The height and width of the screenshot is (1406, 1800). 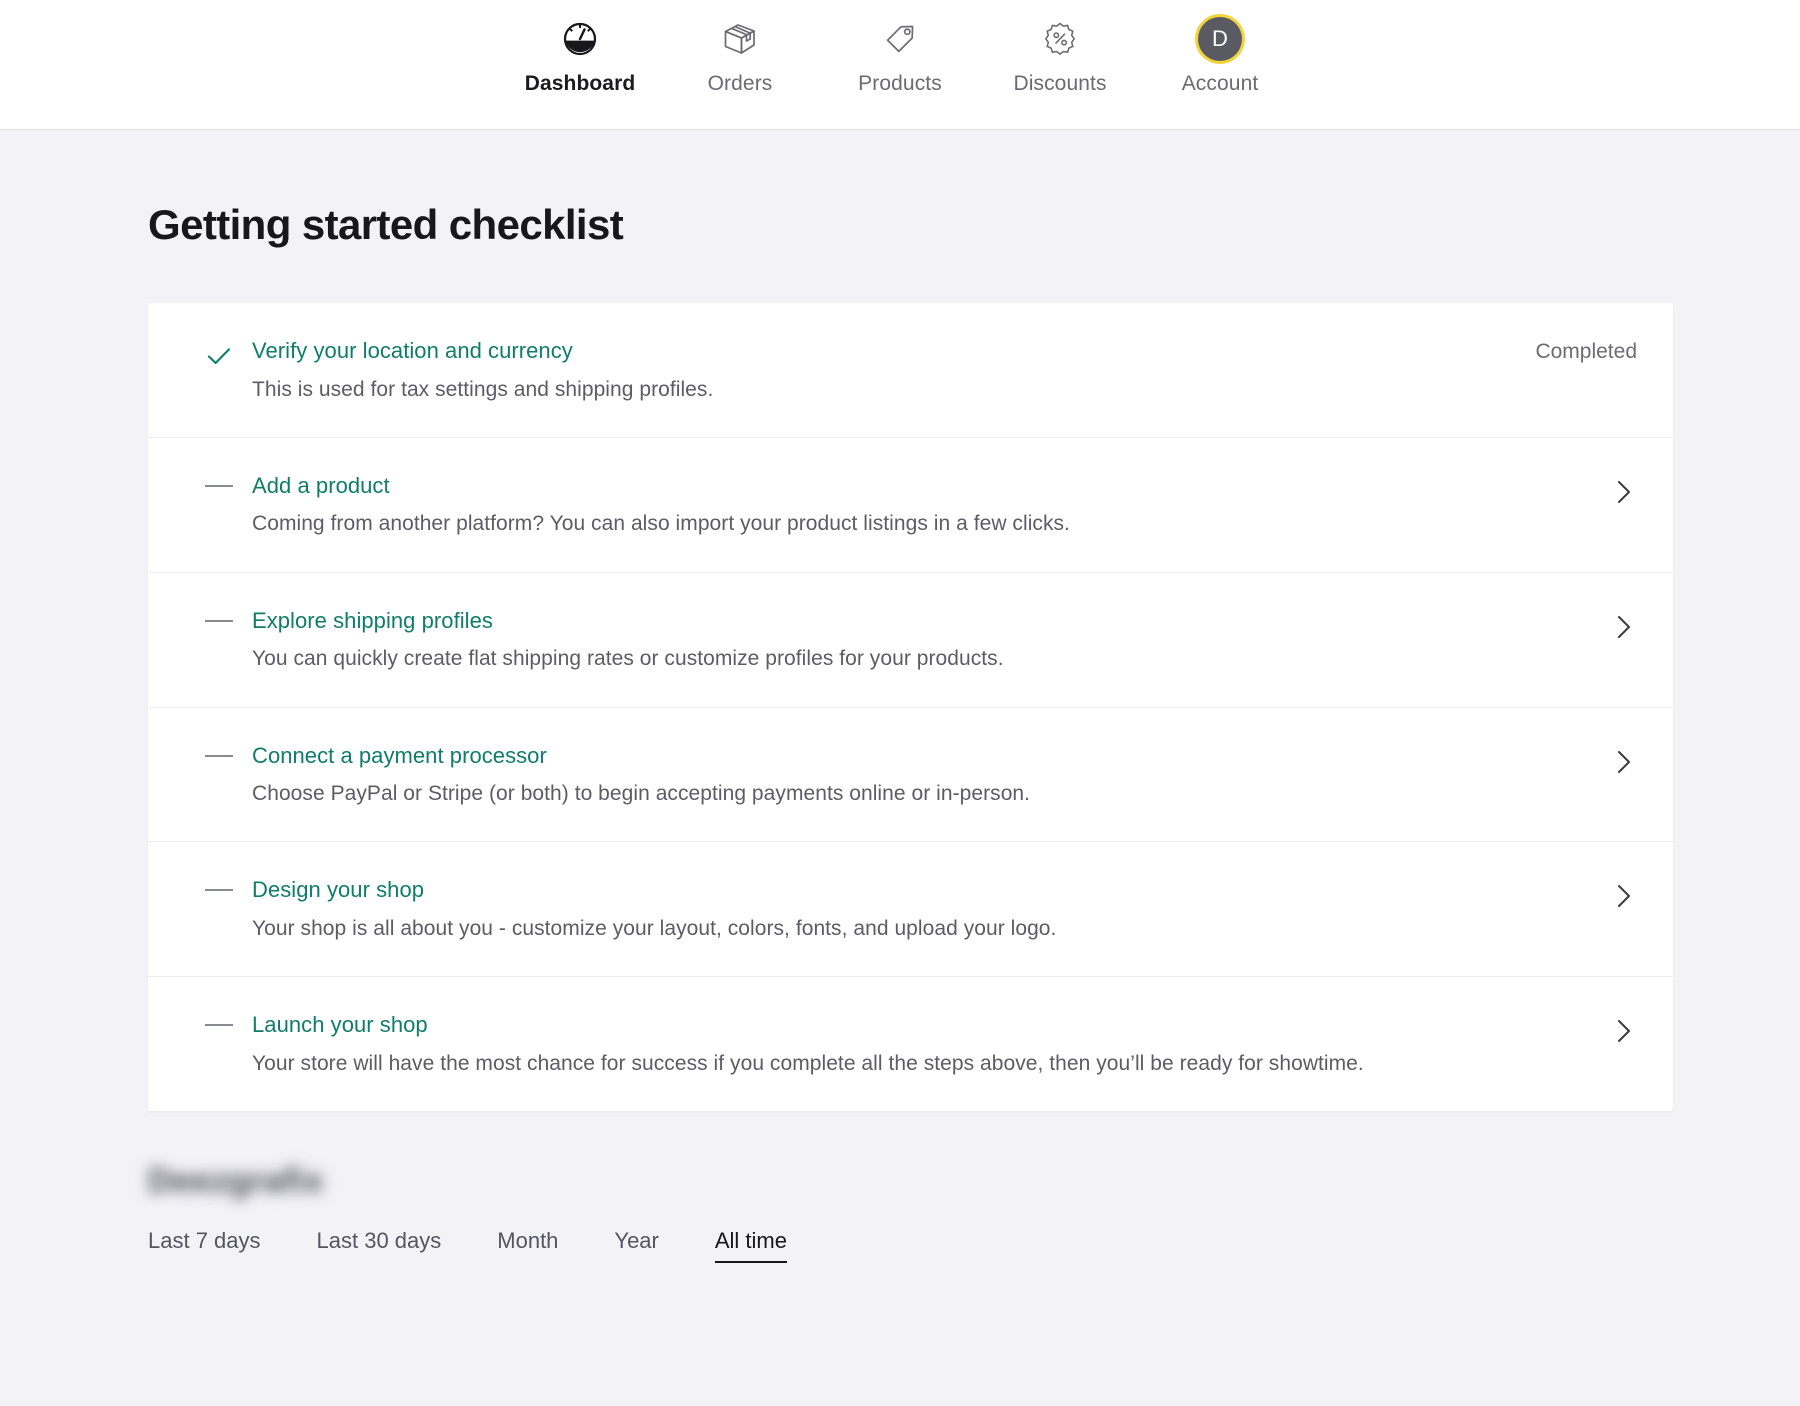 I want to click on speedometer-icon, so click(x=580, y=39).